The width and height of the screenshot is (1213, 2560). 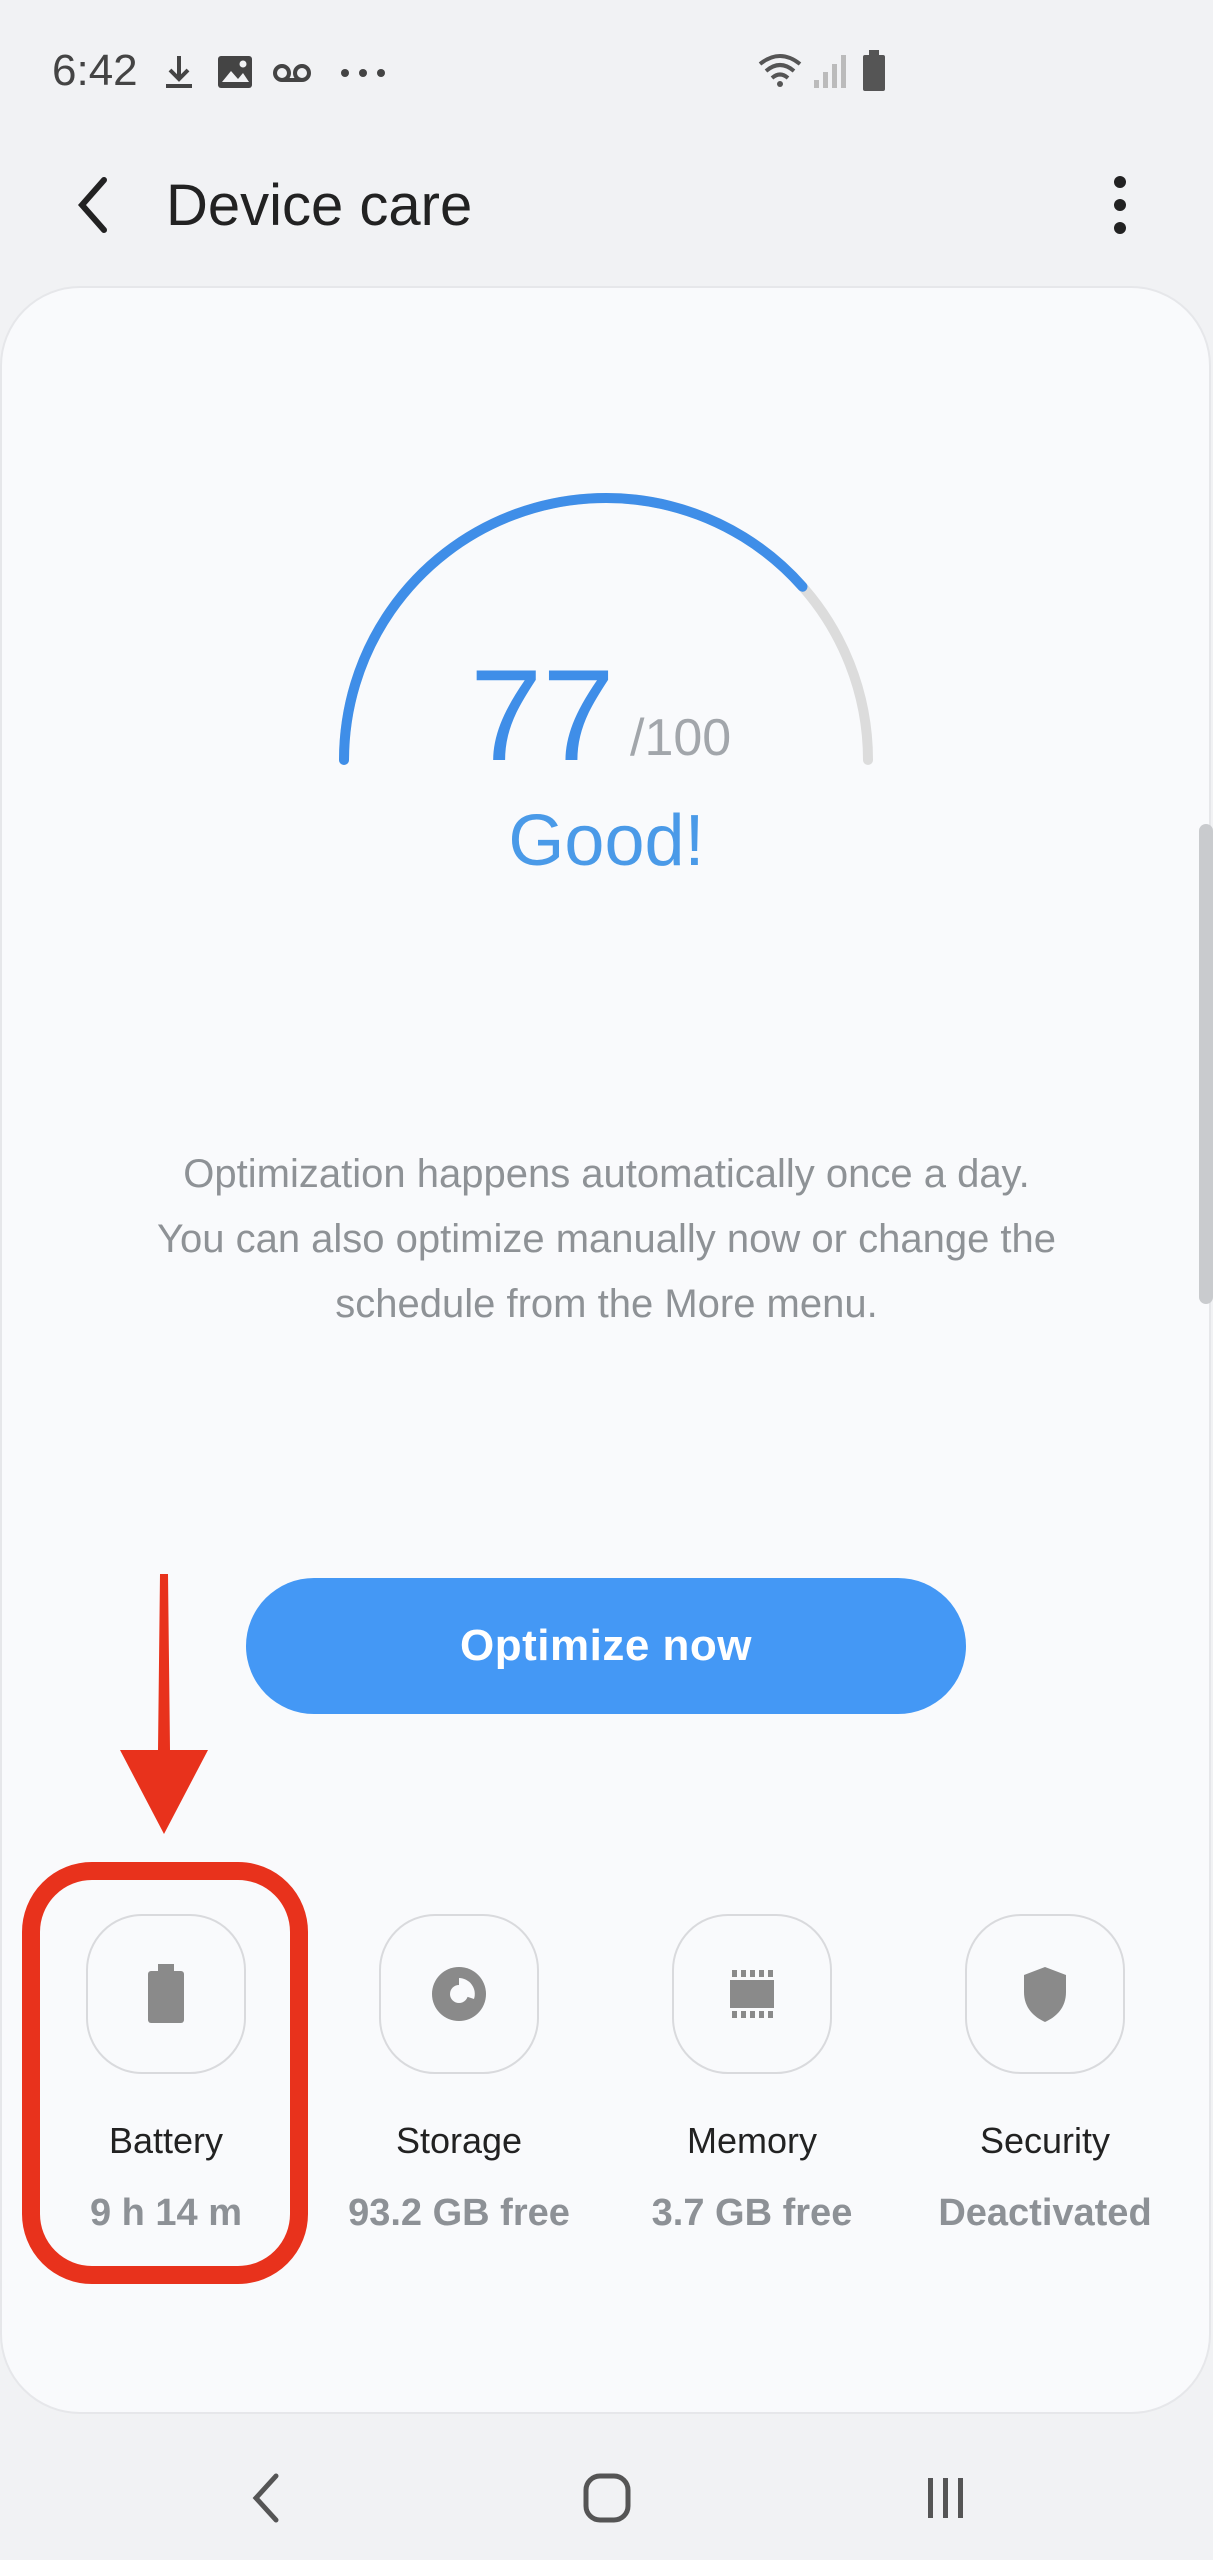 I want to click on page-title: Device care, so click(x=319, y=205).